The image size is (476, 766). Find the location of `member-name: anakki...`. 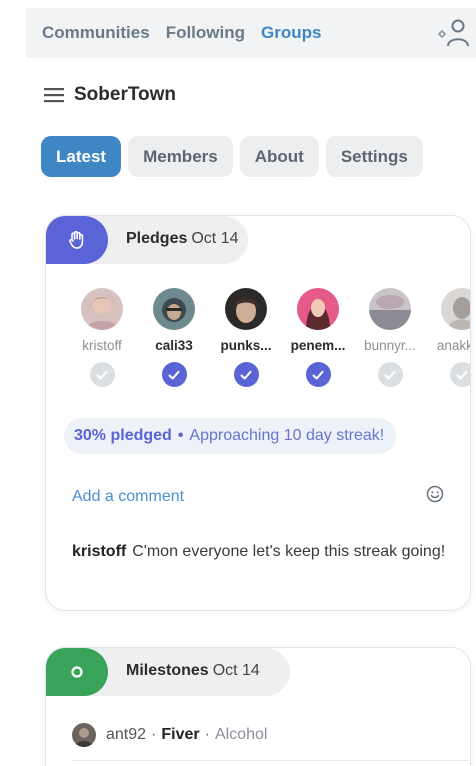

member-name: anakki... is located at coordinates (453, 345).